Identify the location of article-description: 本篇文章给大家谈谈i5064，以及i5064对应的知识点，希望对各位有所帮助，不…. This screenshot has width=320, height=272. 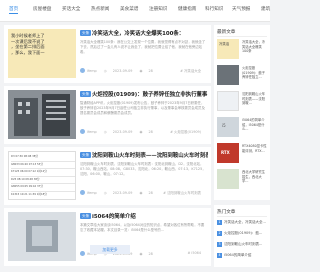
(142, 228).